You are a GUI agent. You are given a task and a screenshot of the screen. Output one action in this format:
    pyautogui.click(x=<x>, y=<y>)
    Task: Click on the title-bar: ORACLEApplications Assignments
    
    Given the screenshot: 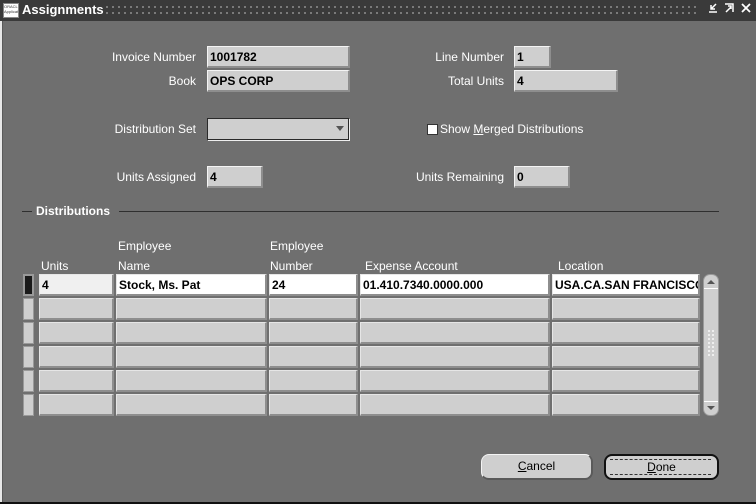 What is the action you would take?
    pyautogui.click(x=378, y=10)
    